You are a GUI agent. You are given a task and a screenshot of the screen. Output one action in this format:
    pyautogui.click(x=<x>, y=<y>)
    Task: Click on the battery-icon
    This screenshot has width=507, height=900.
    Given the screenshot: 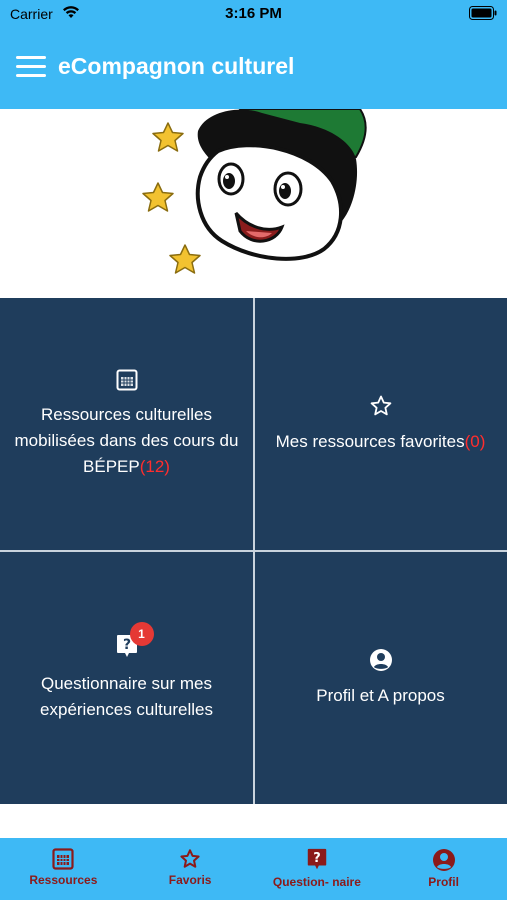 What is the action you would take?
    pyautogui.click(x=483, y=13)
    